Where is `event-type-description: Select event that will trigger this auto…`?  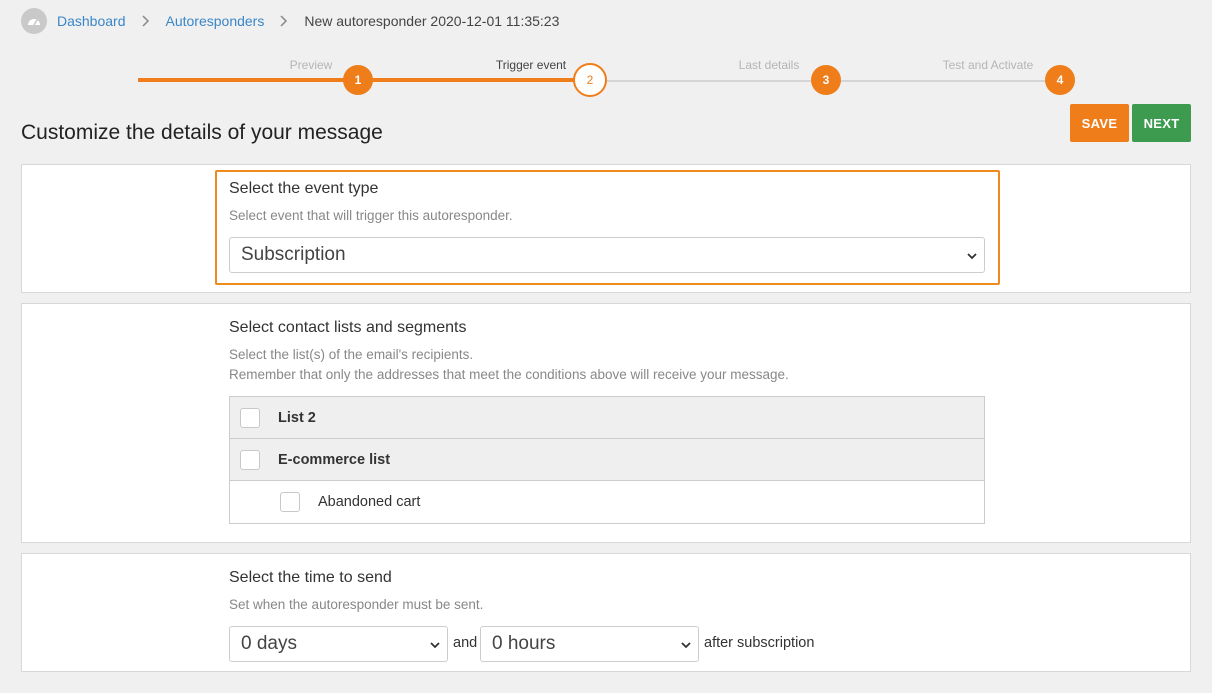
event-type-description: Select event that will trigger this auto… is located at coordinates (371, 215).